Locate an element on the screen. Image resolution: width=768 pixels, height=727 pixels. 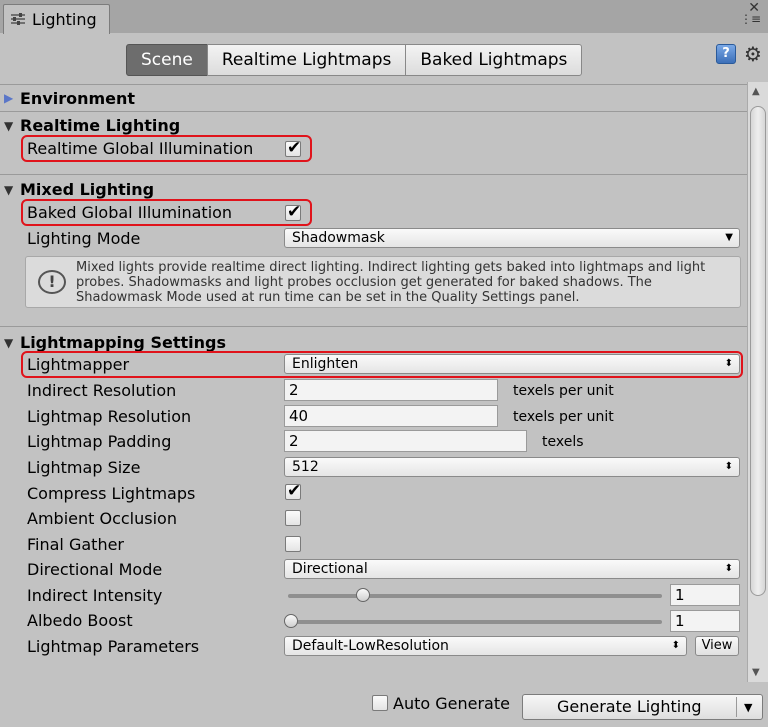
lightmap-resolution-field: 40 is located at coordinates (391, 416).